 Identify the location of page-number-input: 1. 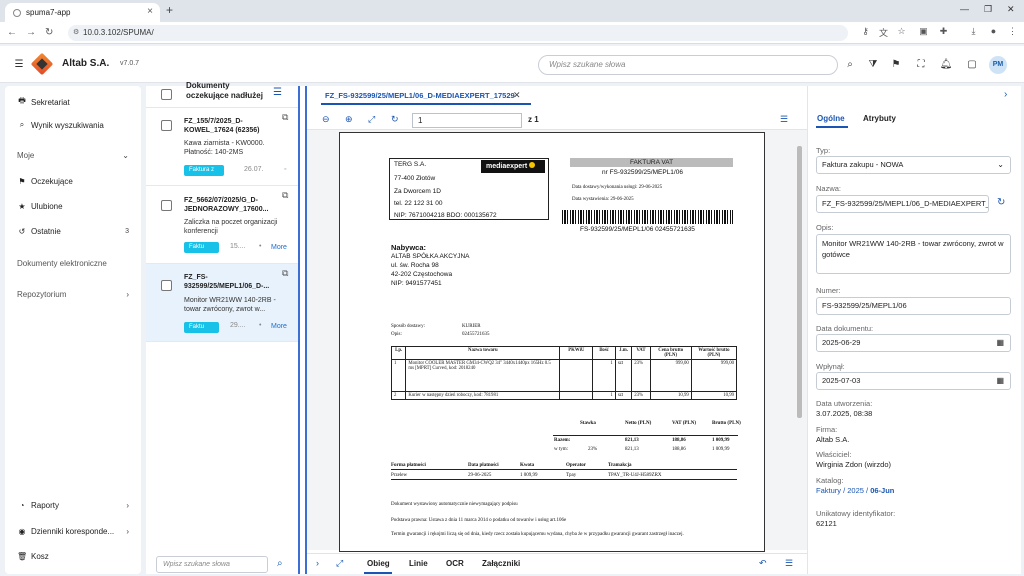
(467, 120).